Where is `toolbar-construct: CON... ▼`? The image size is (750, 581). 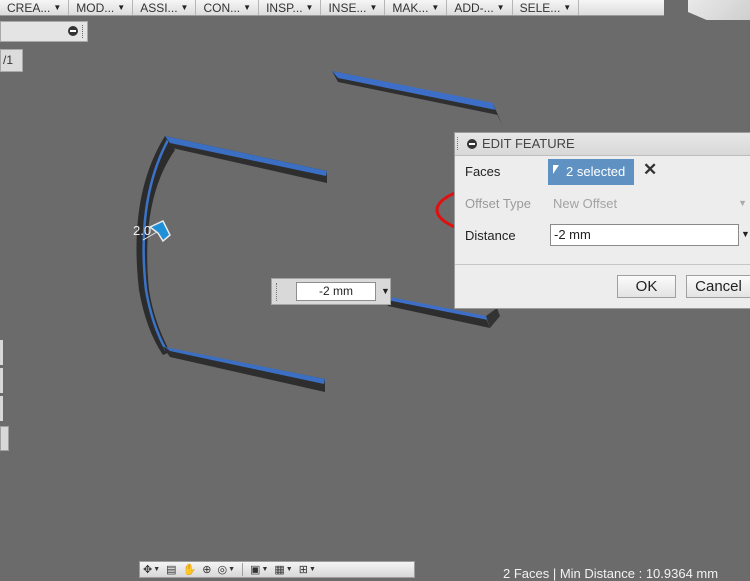
toolbar-construct: CON... ▼ is located at coordinates (228, 7).